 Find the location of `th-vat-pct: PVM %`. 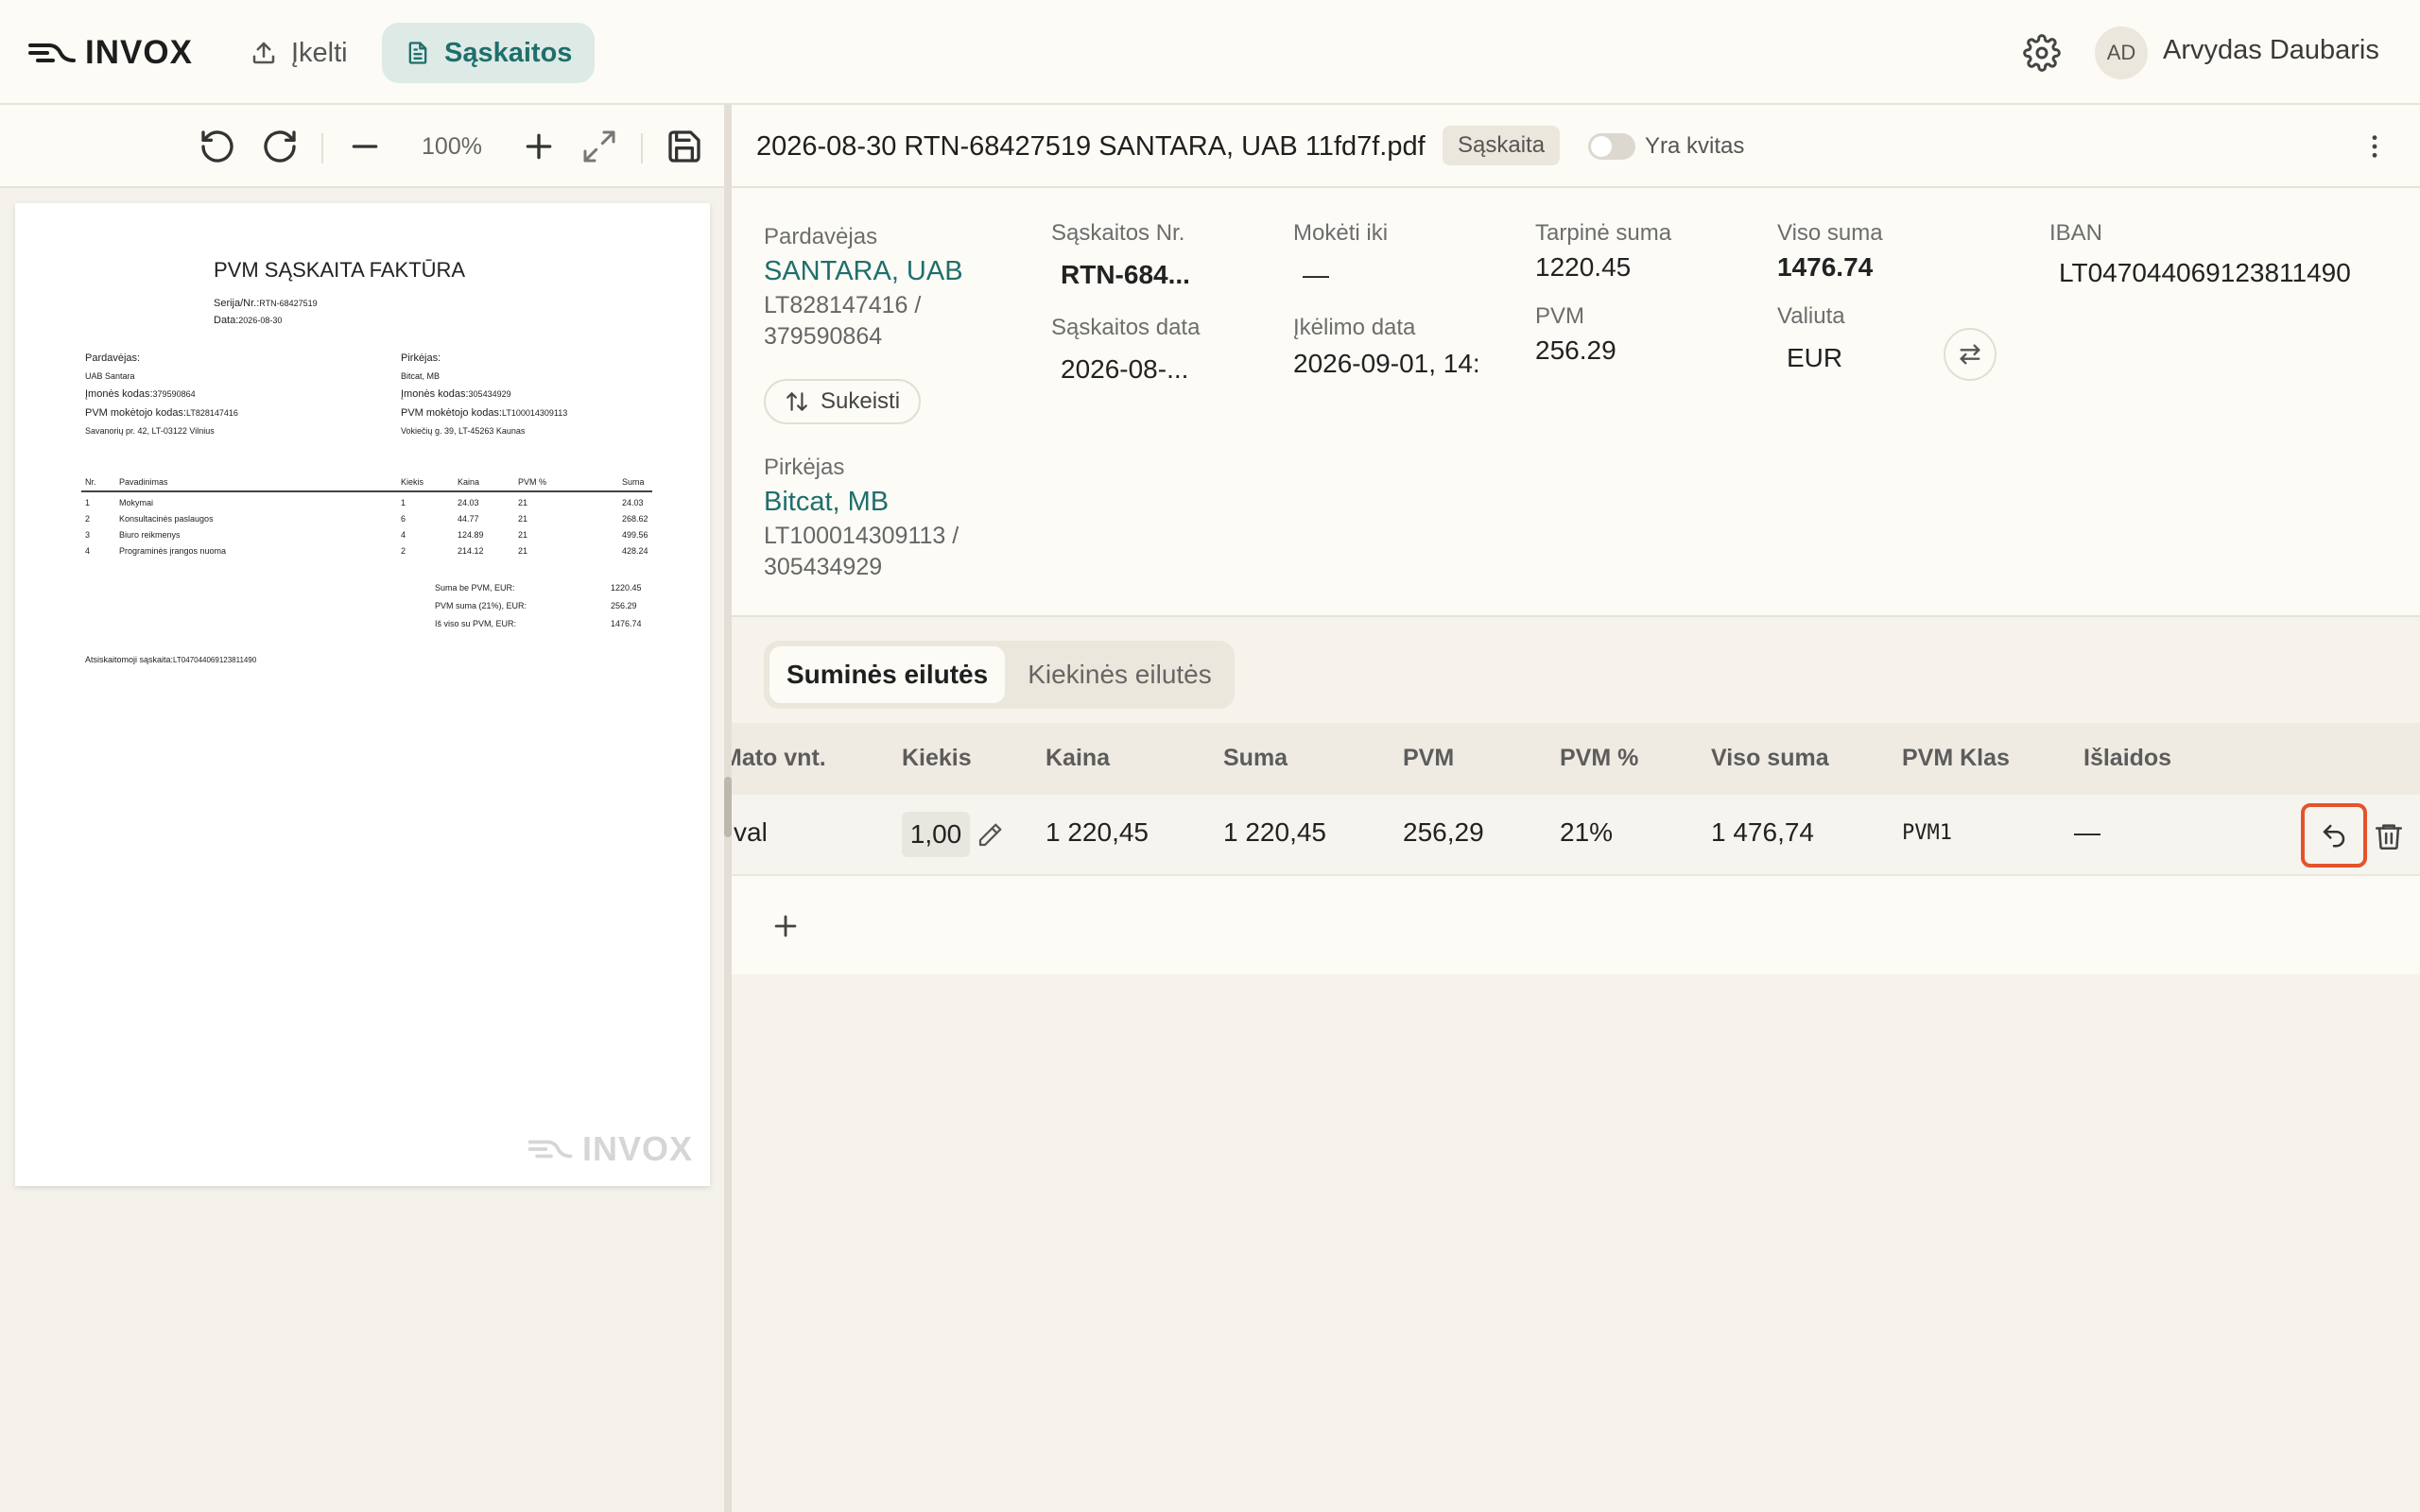

th-vat-pct: PVM % is located at coordinates (1599, 758).